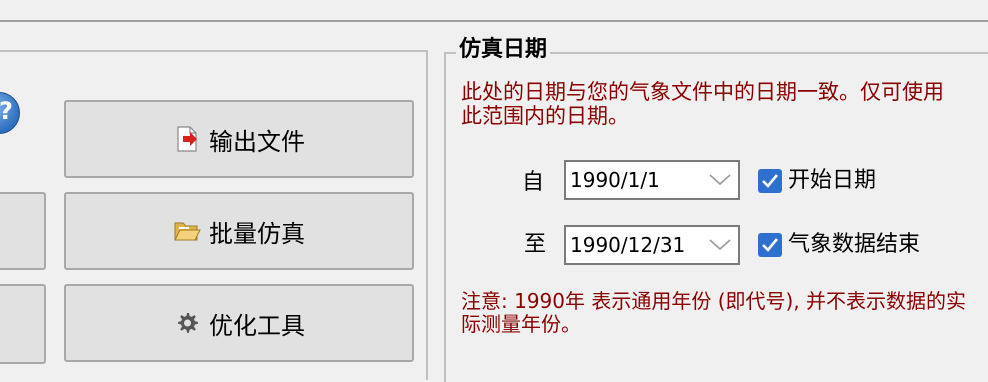  I want to click on start-date-check-label: 开始日期, so click(832, 180).